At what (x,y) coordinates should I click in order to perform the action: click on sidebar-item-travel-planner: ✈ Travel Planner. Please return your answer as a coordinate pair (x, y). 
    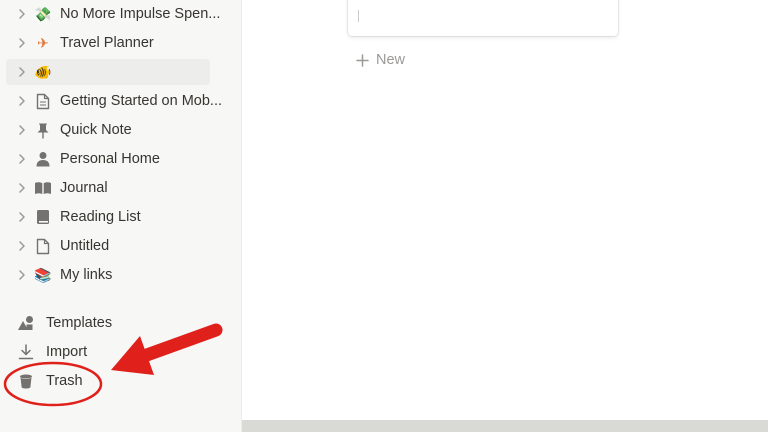
    Looking at the image, I should click on (119, 43).